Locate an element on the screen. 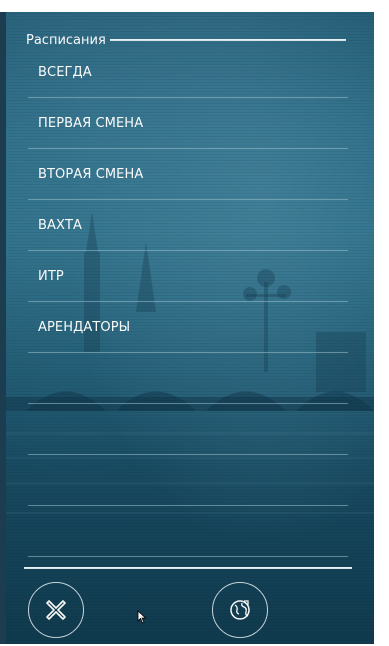 The height and width of the screenshot is (646, 389). schedule-item-label: АРЕНДАТОРЫ is located at coordinates (84, 327).